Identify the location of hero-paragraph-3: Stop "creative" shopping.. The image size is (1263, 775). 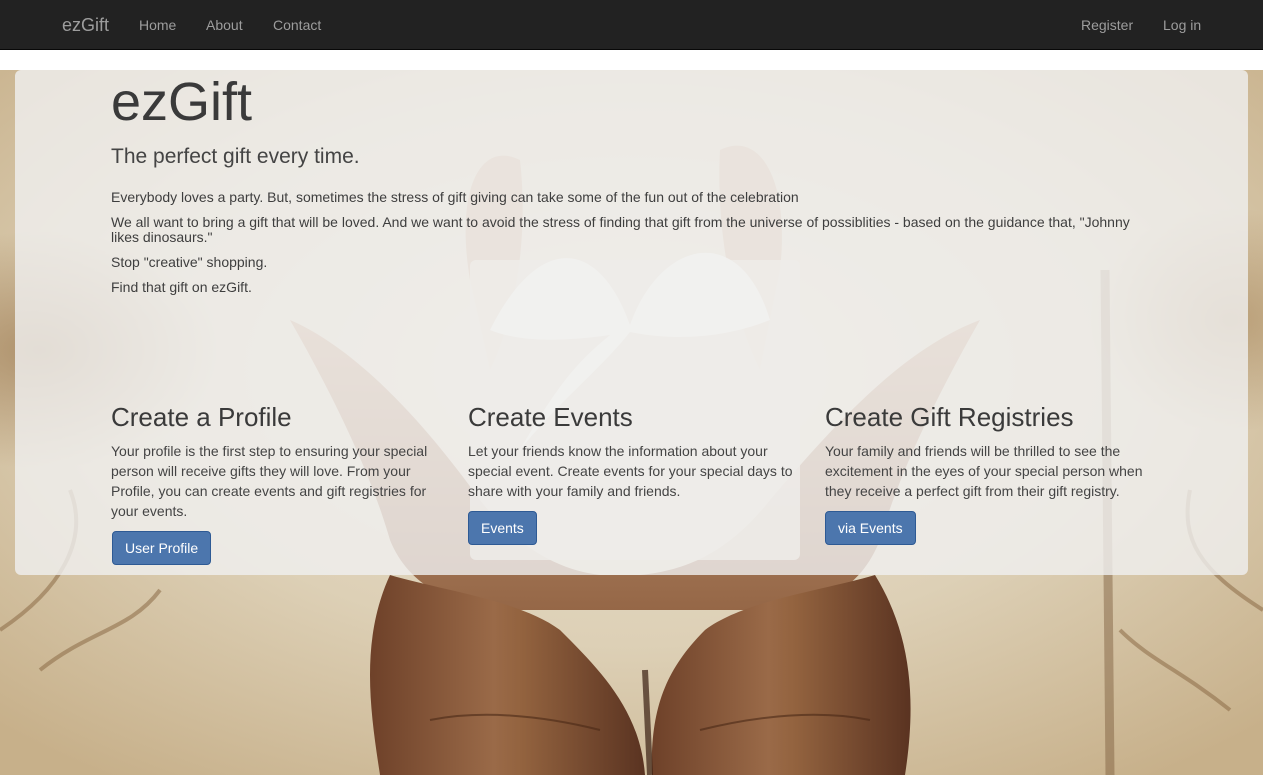
(189, 262).